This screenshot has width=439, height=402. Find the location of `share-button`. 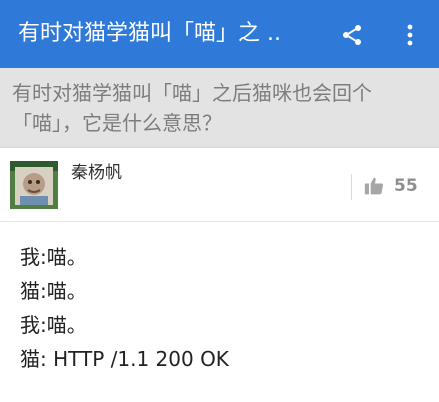

share-button is located at coordinates (352, 35).